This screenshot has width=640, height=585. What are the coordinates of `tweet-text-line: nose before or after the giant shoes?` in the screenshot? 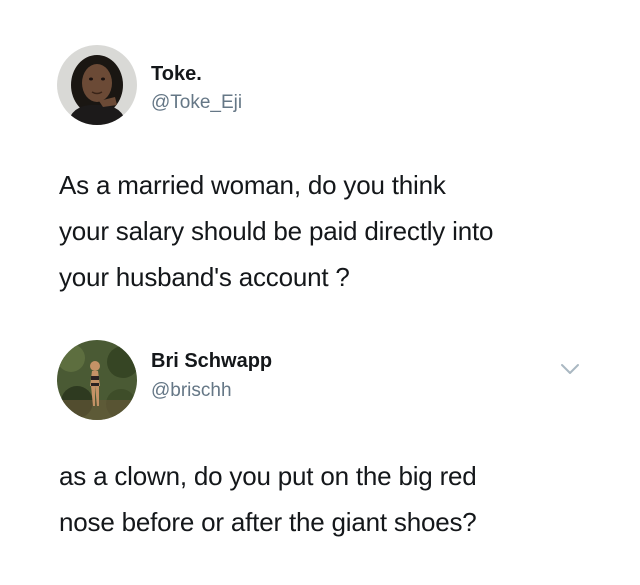 It's located at (268, 522).